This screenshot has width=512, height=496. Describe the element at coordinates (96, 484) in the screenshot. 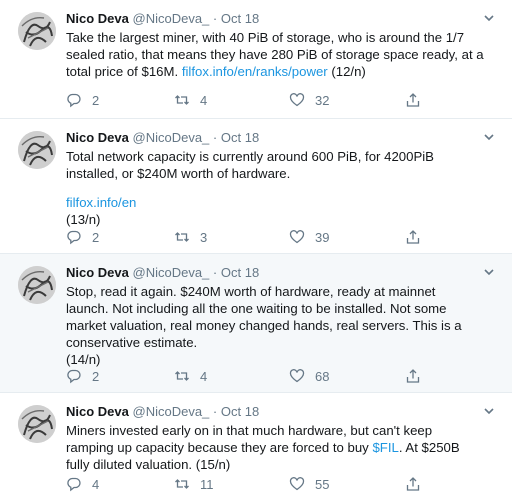

I see `reply-count: 4` at that location.